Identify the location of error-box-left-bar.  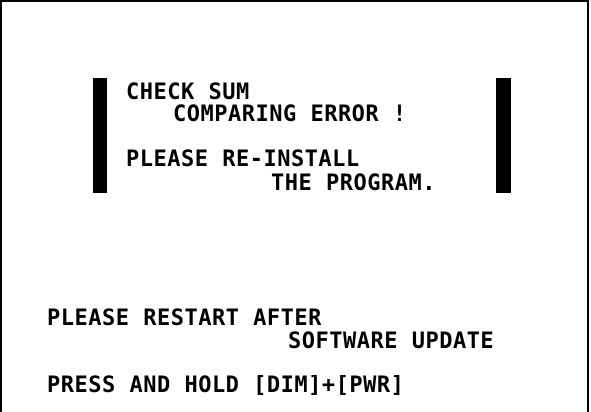
(100, 135).